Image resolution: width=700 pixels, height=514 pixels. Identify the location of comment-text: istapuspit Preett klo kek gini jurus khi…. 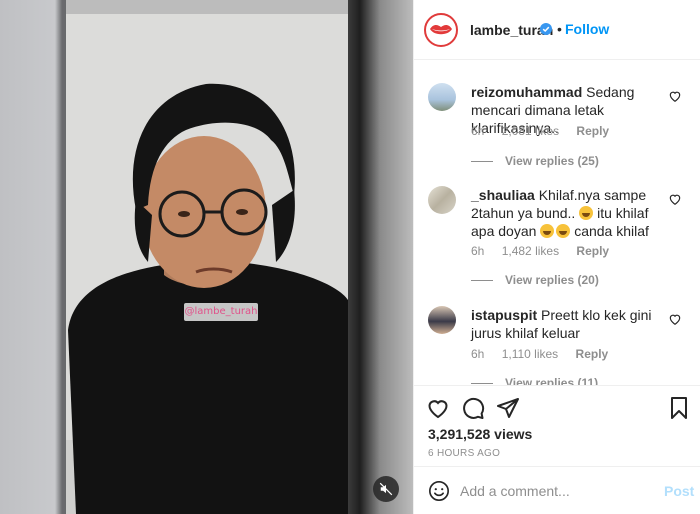
(566, 324).